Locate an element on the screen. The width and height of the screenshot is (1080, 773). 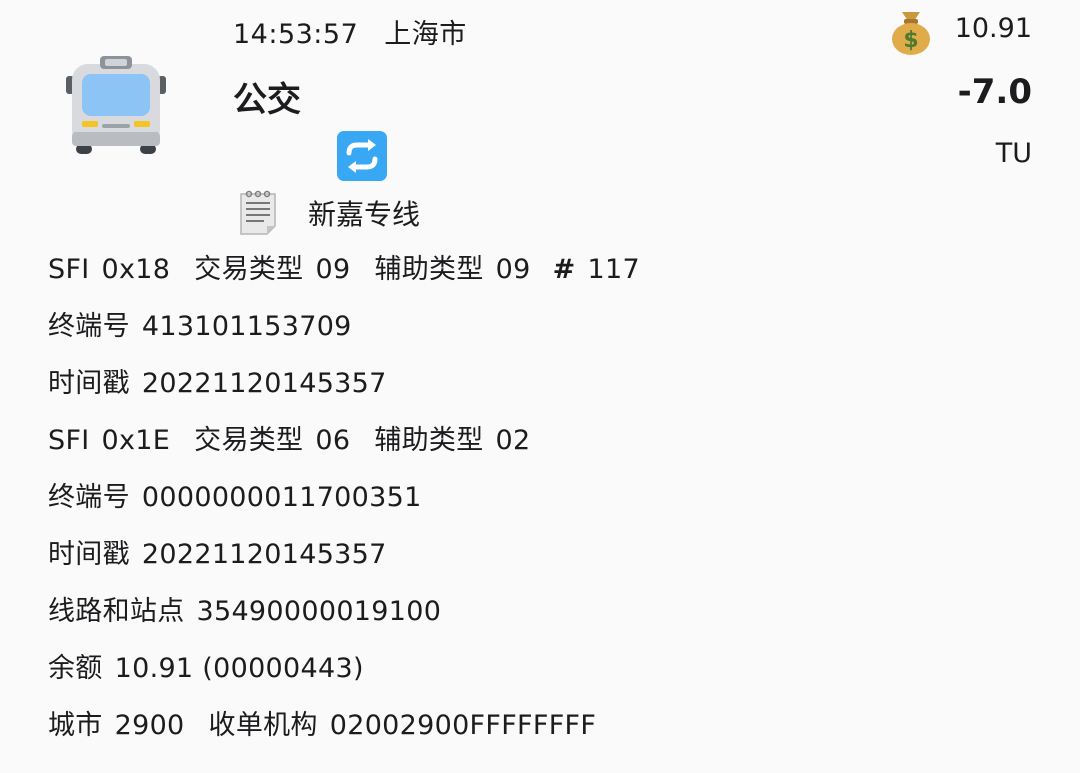
record-header-row: SFI 0x1E 交易类型 06 辅助类型 02 is located at coordinates (344, 448).